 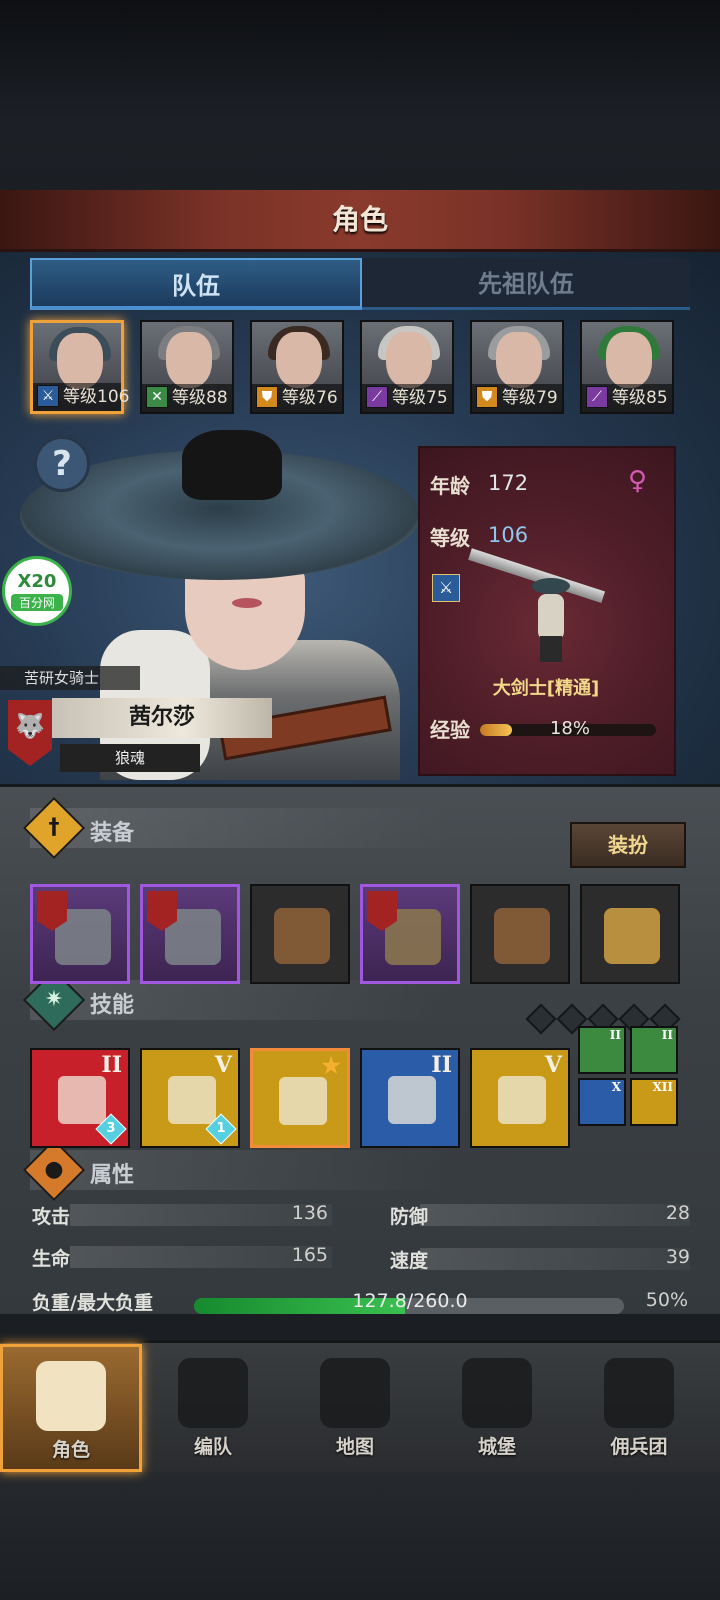 I want to click on amulet-icon, so click(x=632, y=936).